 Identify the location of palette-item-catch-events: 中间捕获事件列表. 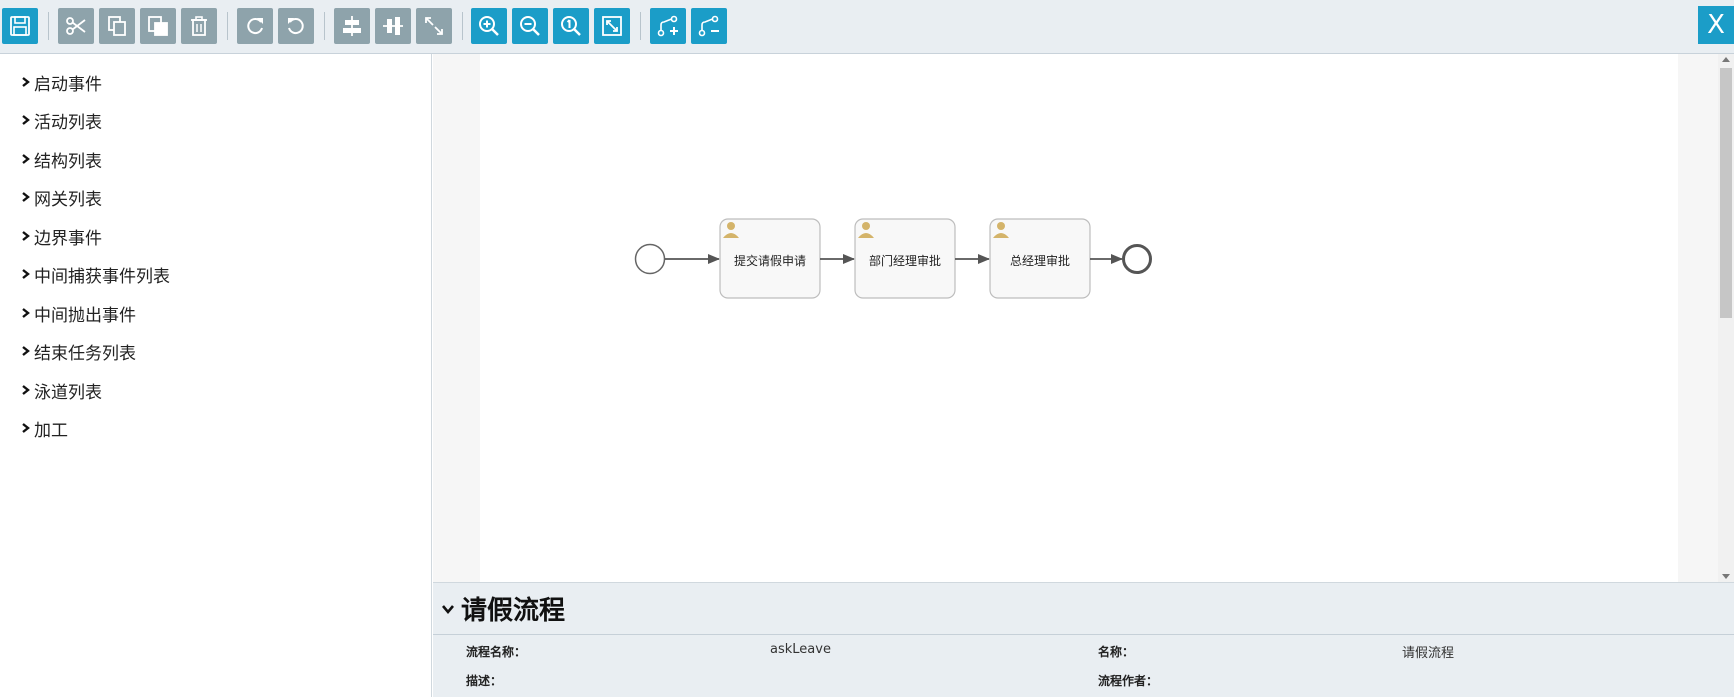
(95, 274).